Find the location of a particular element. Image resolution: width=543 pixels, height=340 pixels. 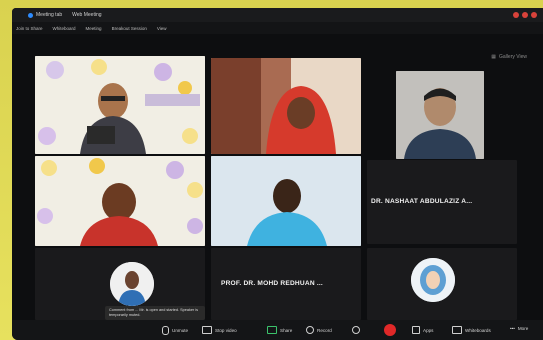

more-button: ••• More is located at coordinates (519, 328).